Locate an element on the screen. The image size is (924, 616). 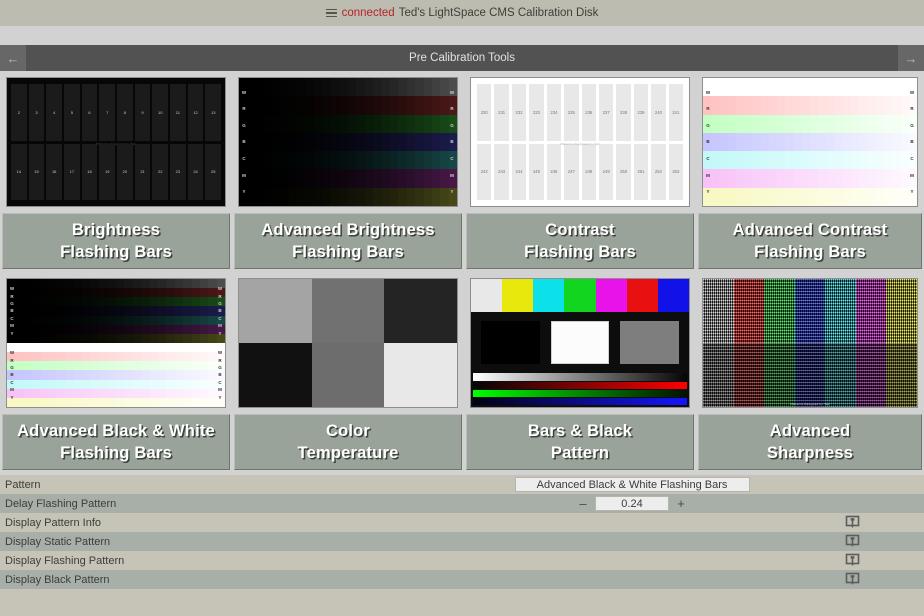
nav-forward-button: → is located at coordinates (911, 58).